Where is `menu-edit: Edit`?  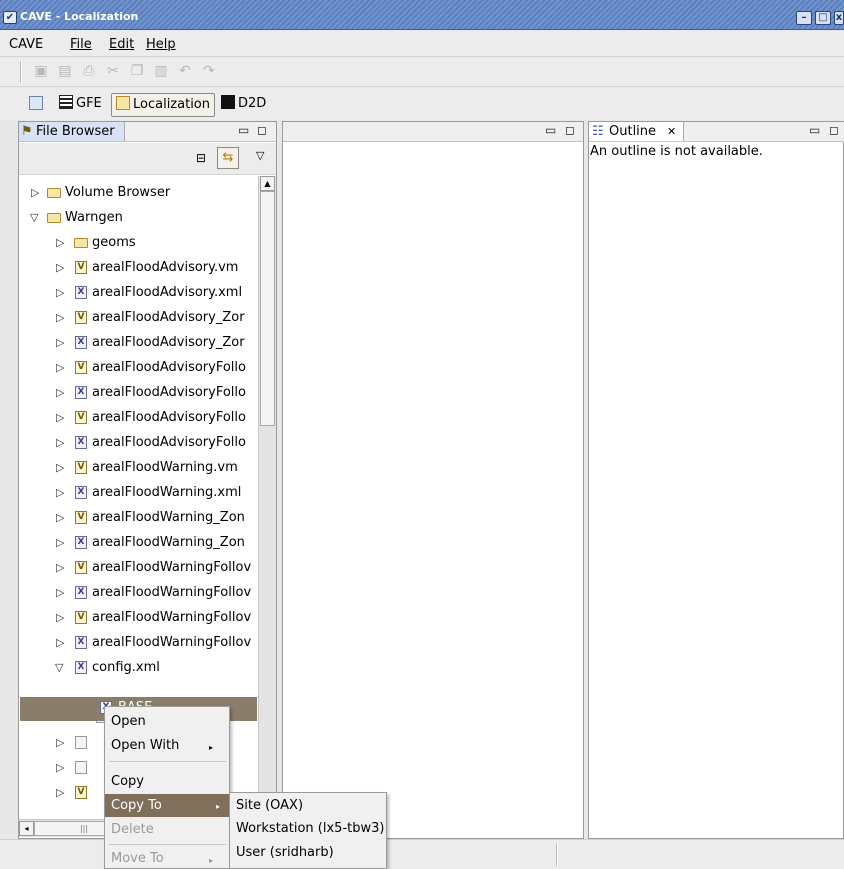
menu-edit: Edit is located at coordinates (121, 44).